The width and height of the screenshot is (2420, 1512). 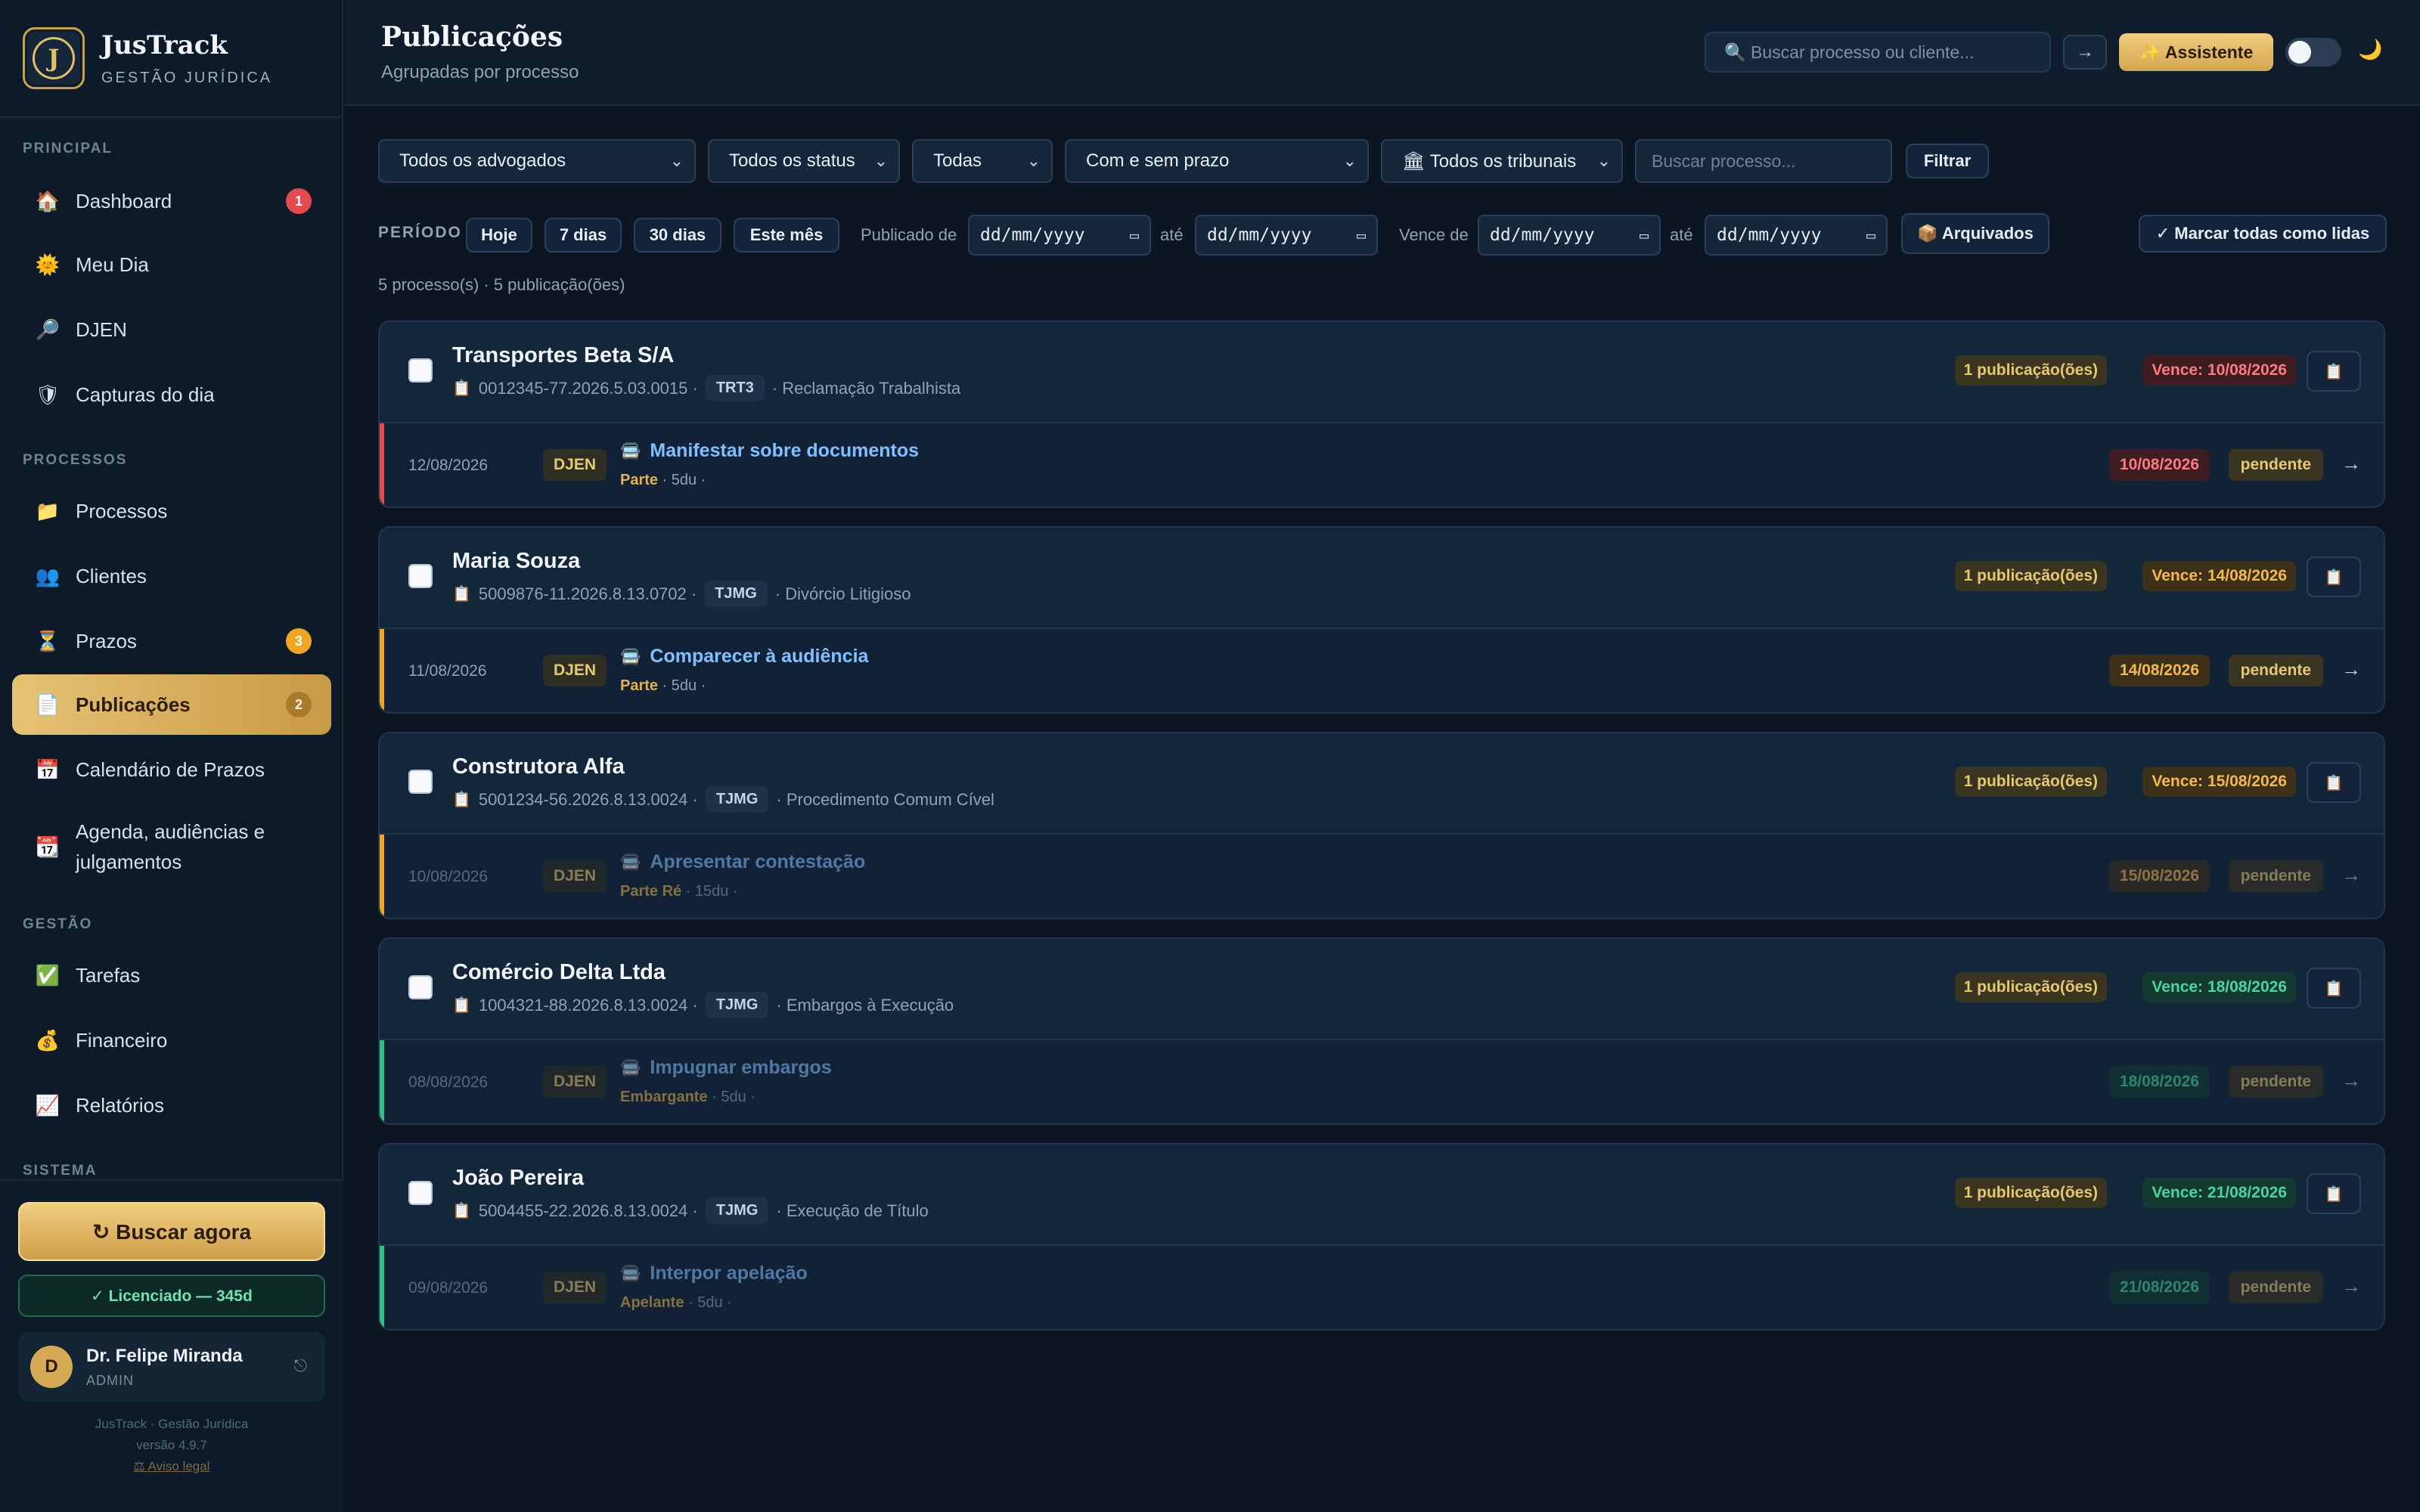 What do you see at coordinates (804, 161) in the screenshot?
I see `status-select: Todos os status ⌄` at bounding box center [804, 161].